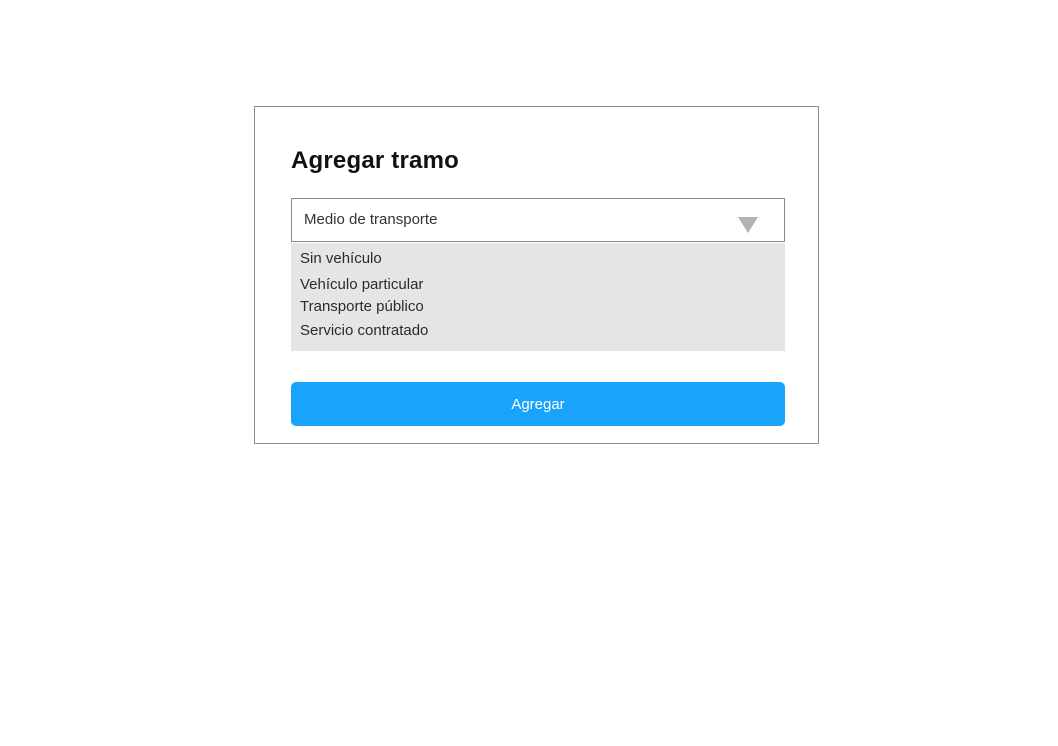  Describe the element at coordinates (341, 258) in the screenshot. I see `option-sin-vehiculo: Sin vehículo` at that location.